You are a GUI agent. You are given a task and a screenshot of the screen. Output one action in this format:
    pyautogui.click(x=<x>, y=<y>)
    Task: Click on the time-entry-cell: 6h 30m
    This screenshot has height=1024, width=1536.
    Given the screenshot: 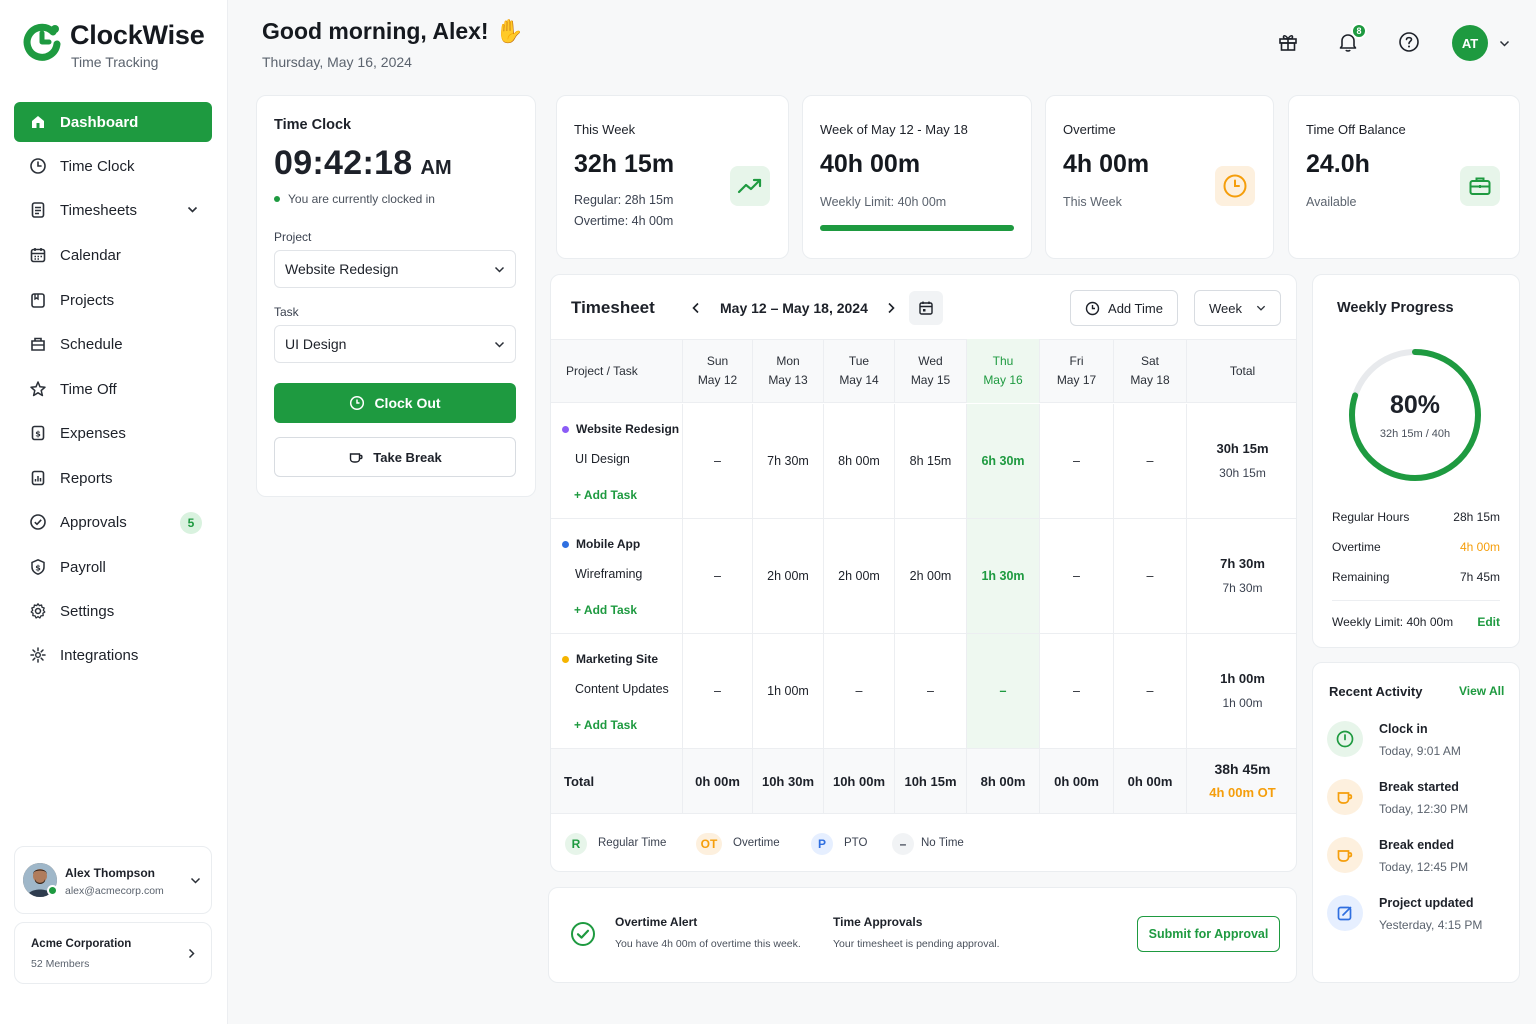 What is the action you would take?
    pyautogui.click(x=1002, y=461)
    